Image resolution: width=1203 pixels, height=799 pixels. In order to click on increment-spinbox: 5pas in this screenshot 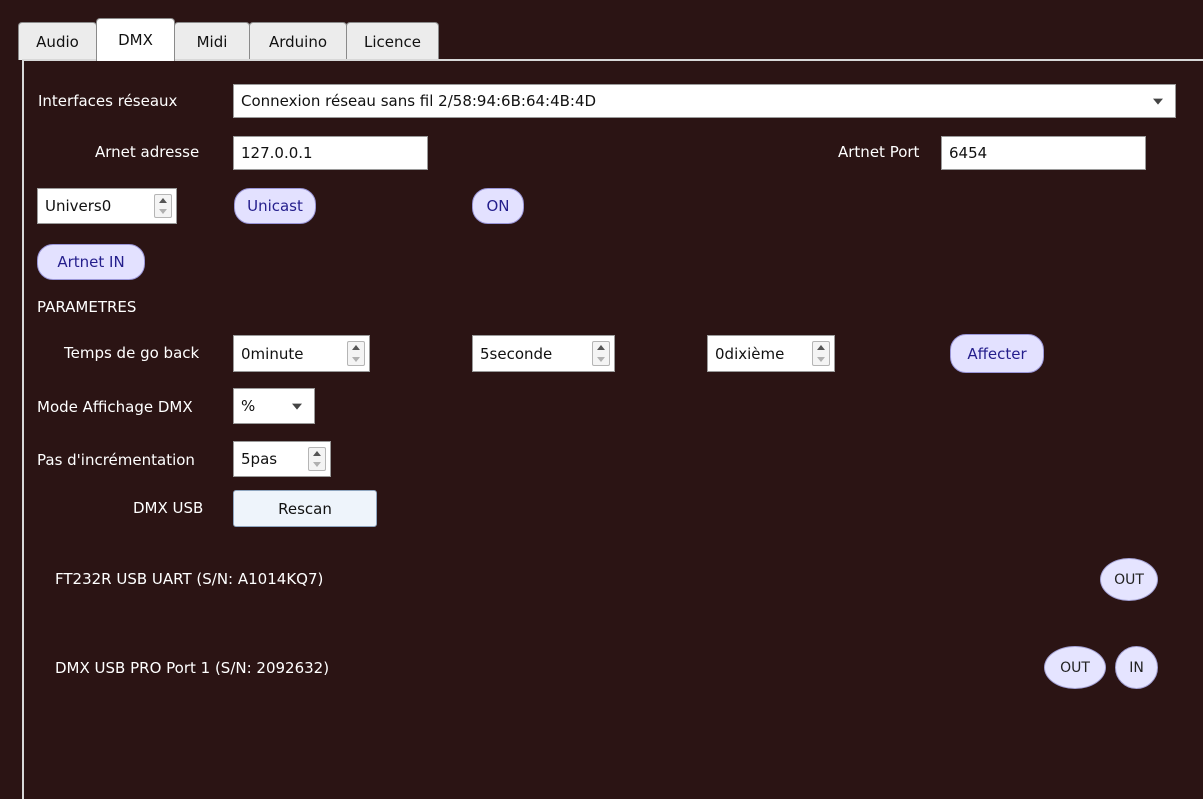, I will do `click(282, 459)`.